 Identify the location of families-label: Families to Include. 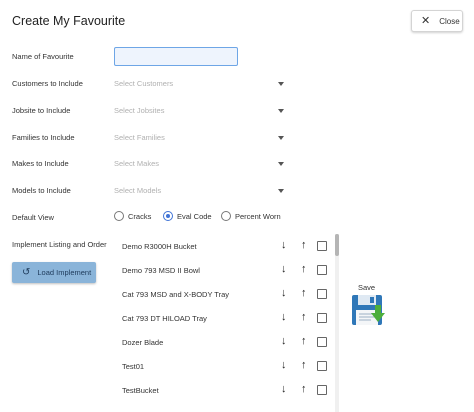
(43, 137).